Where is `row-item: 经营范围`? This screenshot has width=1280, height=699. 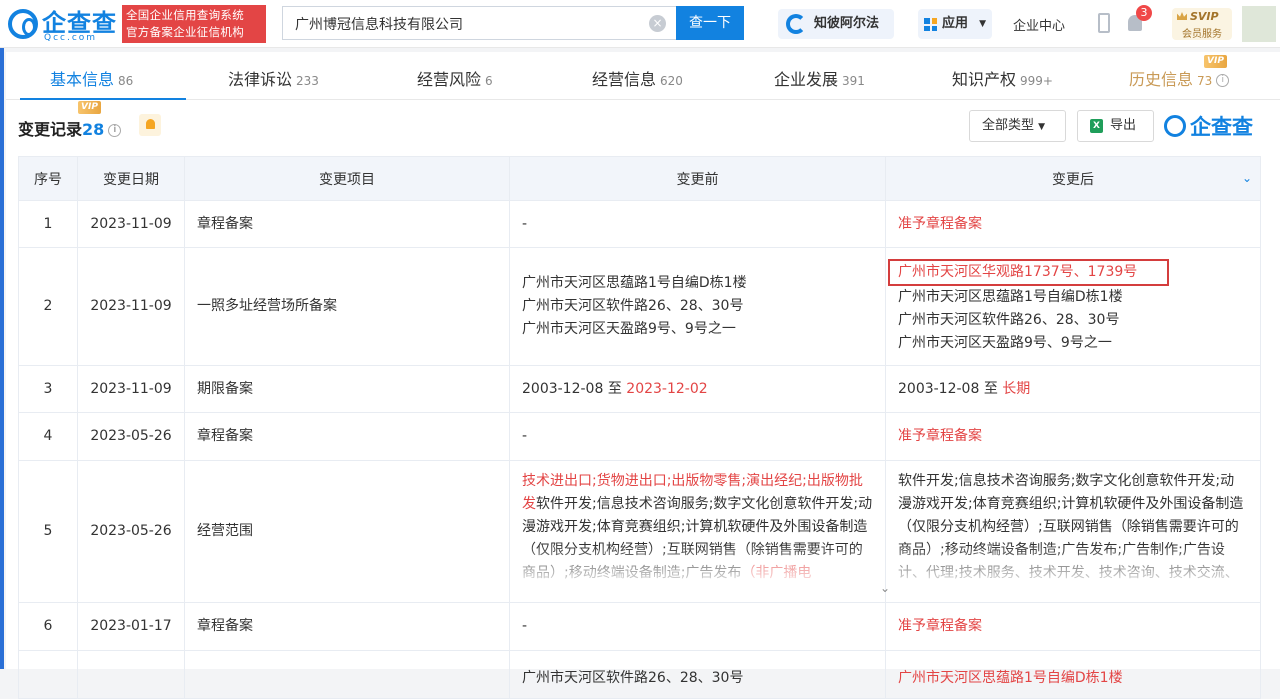 row-item: 经营范围 is located at coordinates (347, 531).